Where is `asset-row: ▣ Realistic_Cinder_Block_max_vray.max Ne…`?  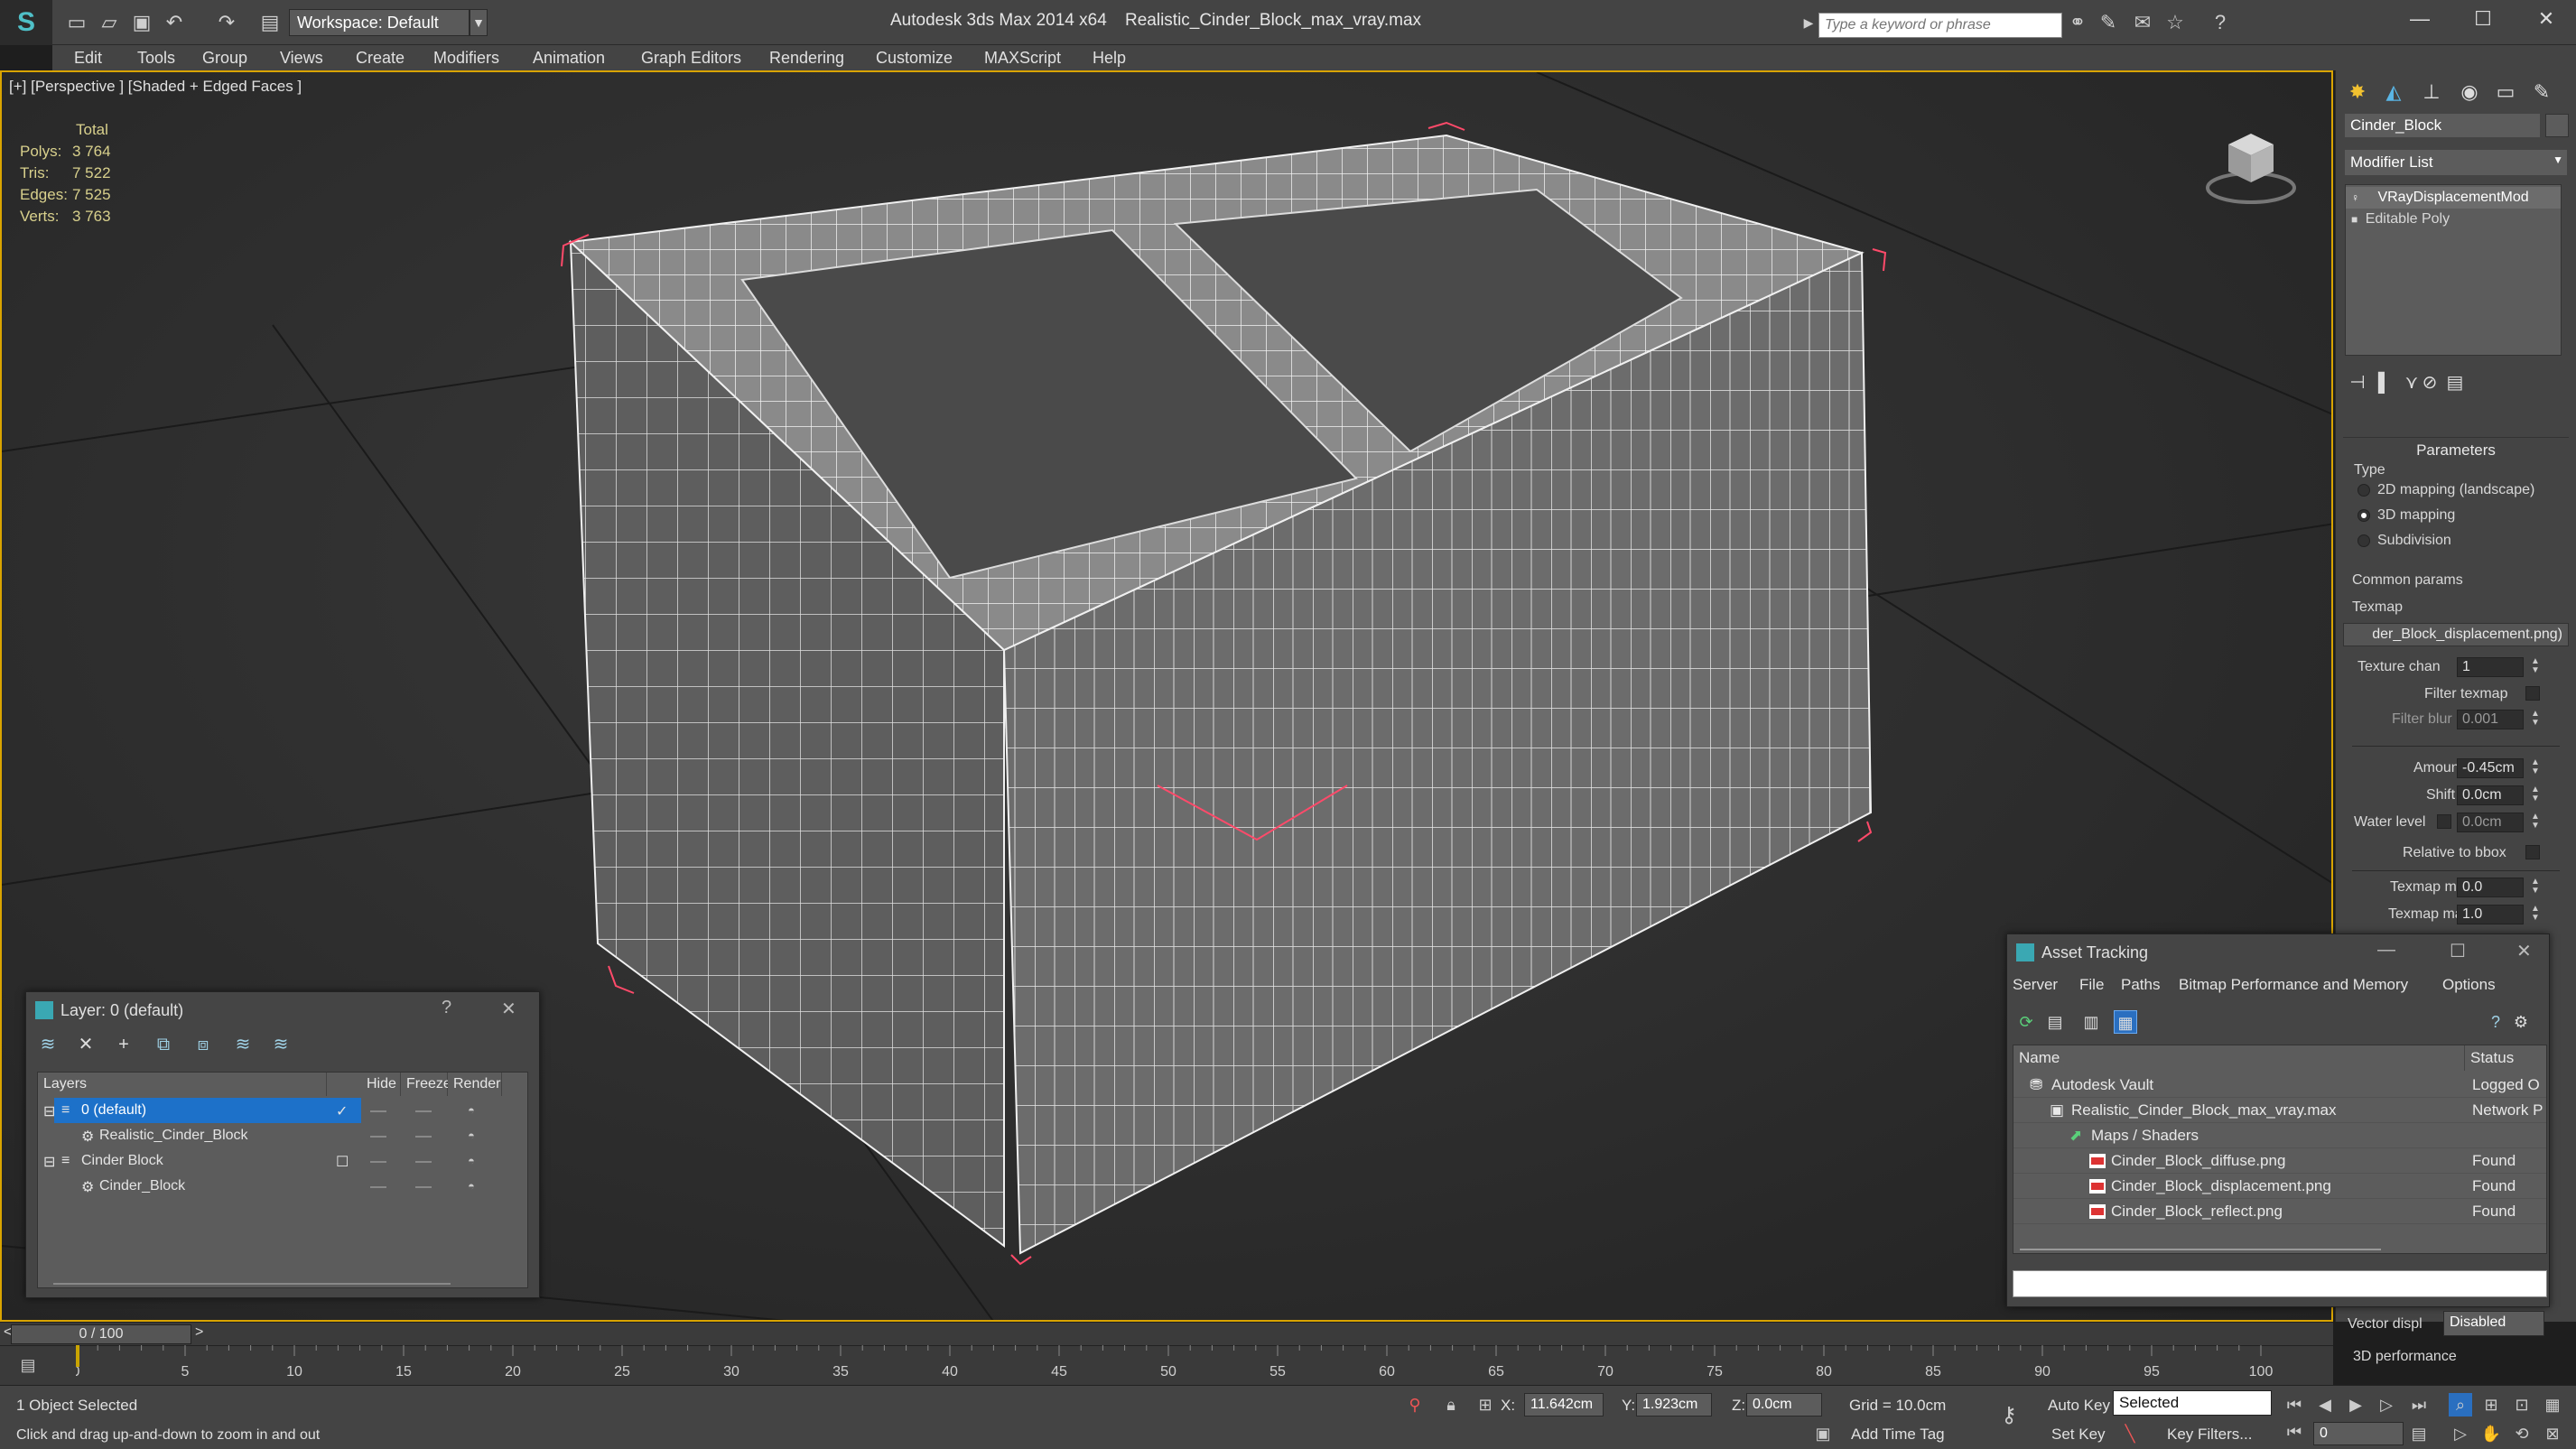
asset-row: ▣ Realistic_Cinder_Block_max_vray.max Ne… is located at coordinates (2279, 1110).